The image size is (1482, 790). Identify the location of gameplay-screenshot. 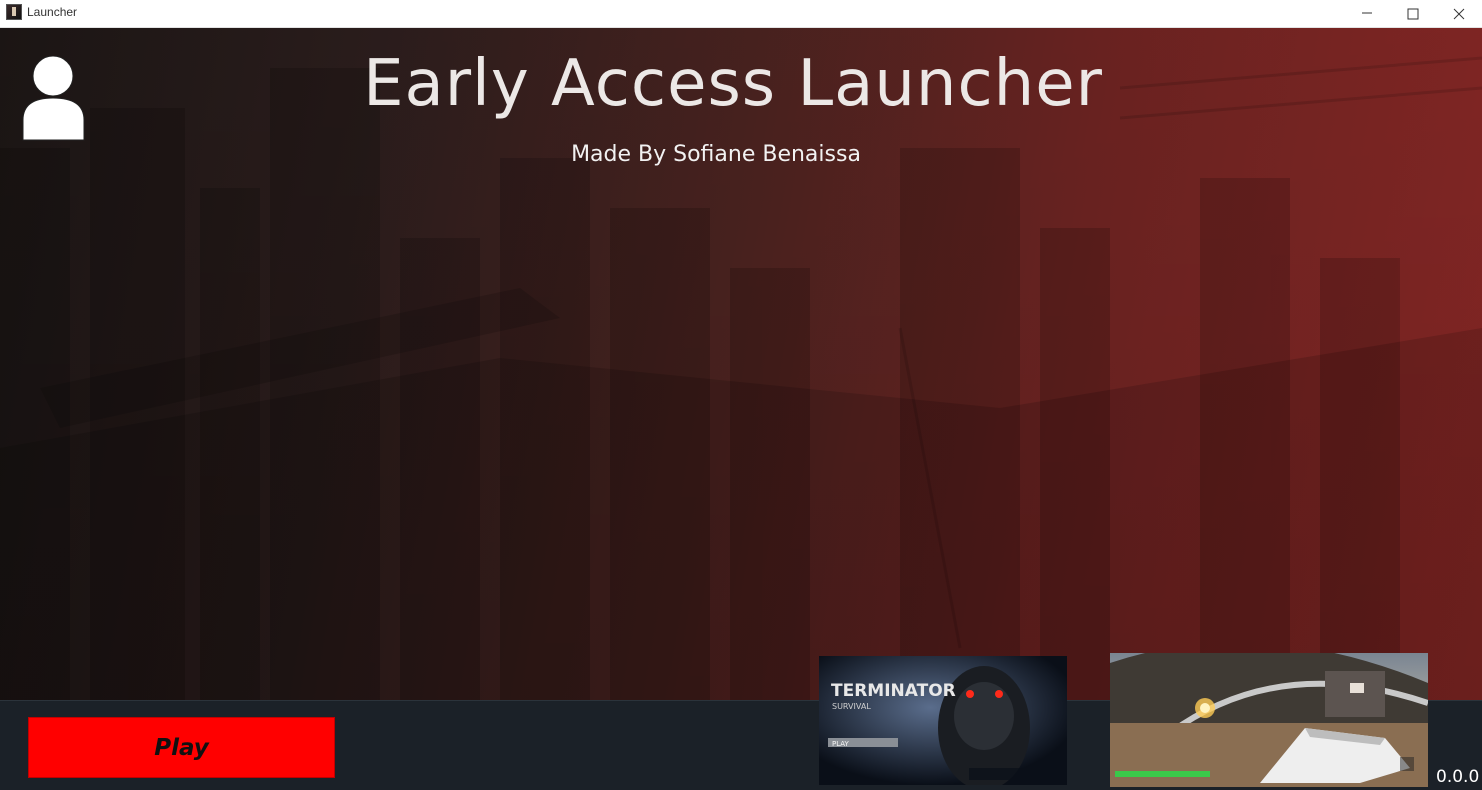
(1269, 720).